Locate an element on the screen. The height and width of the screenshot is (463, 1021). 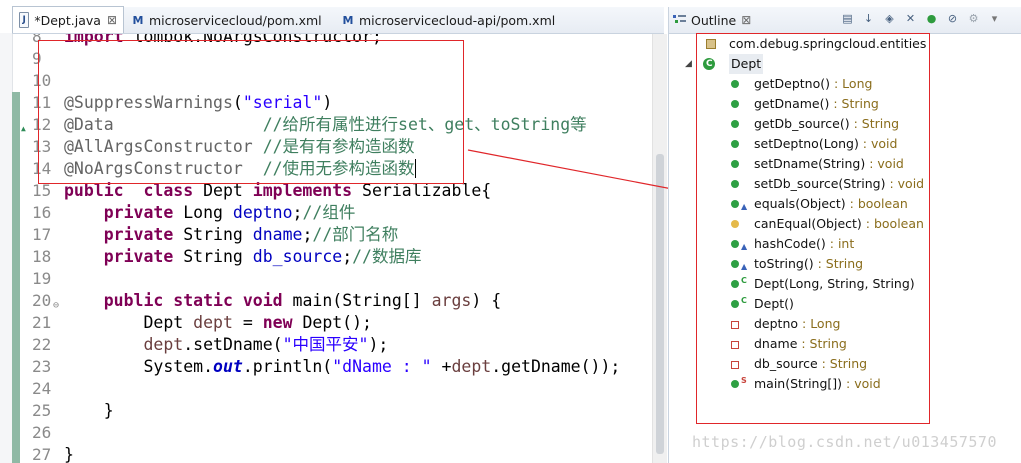
tab-dept-java: J *Dept.java ⊠ is located at coordinates (68, 19).